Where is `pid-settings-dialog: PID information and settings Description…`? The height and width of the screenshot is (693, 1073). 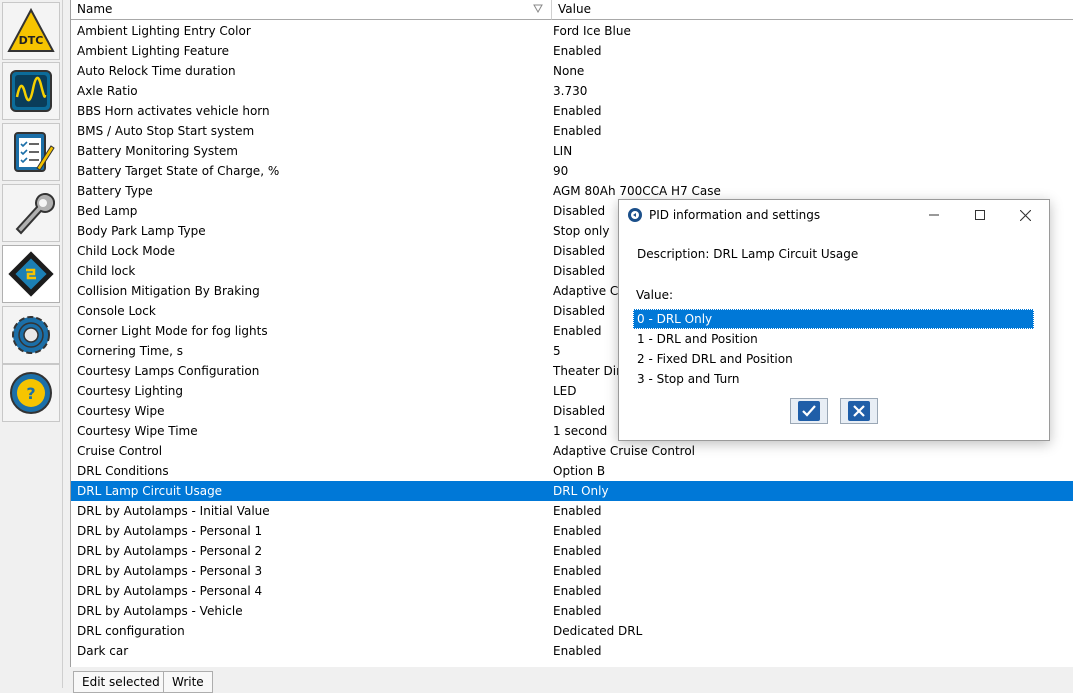 pid-settings-dialog: PID information and settings Description… is located at coordinates (834, 320).